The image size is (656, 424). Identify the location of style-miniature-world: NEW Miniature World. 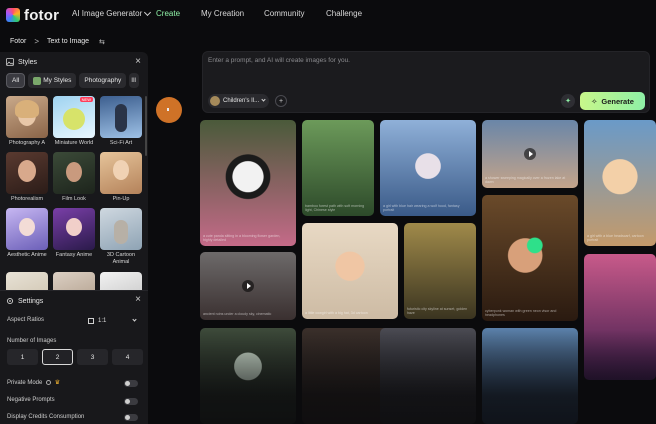
(74, 121).